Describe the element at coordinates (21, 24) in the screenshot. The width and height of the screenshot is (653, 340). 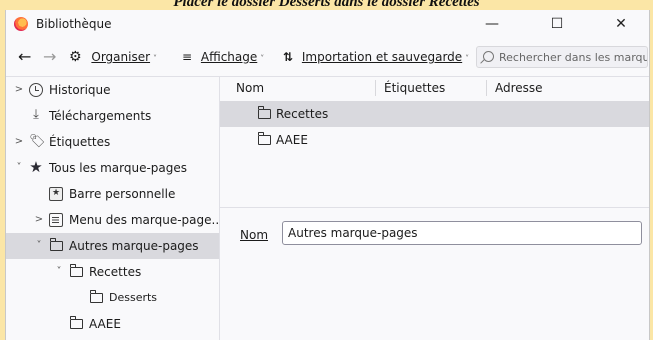
I see `firefox-icon` at that location.